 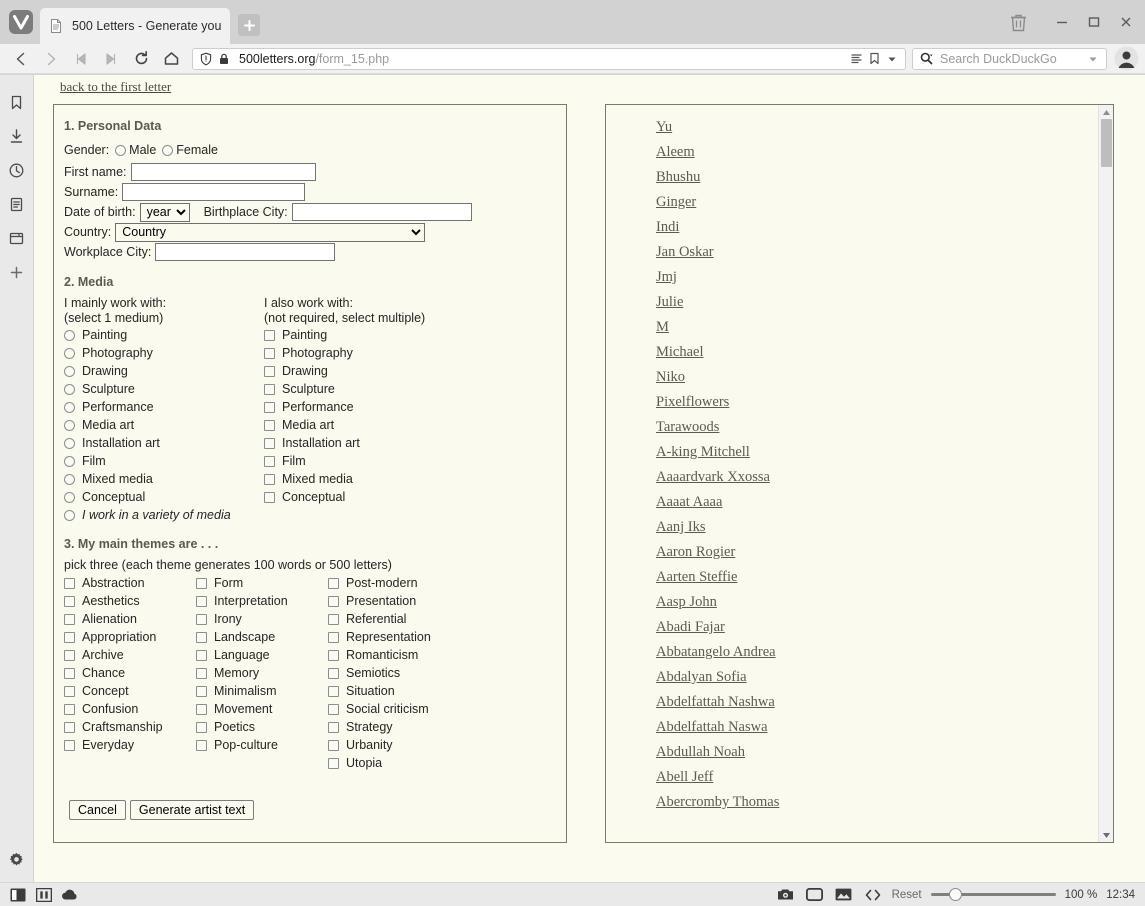 What do you see at coordinates (262, 619) in the screenshot?
I see `theme-col2-option: Irony` at bounding box center [262, 619].